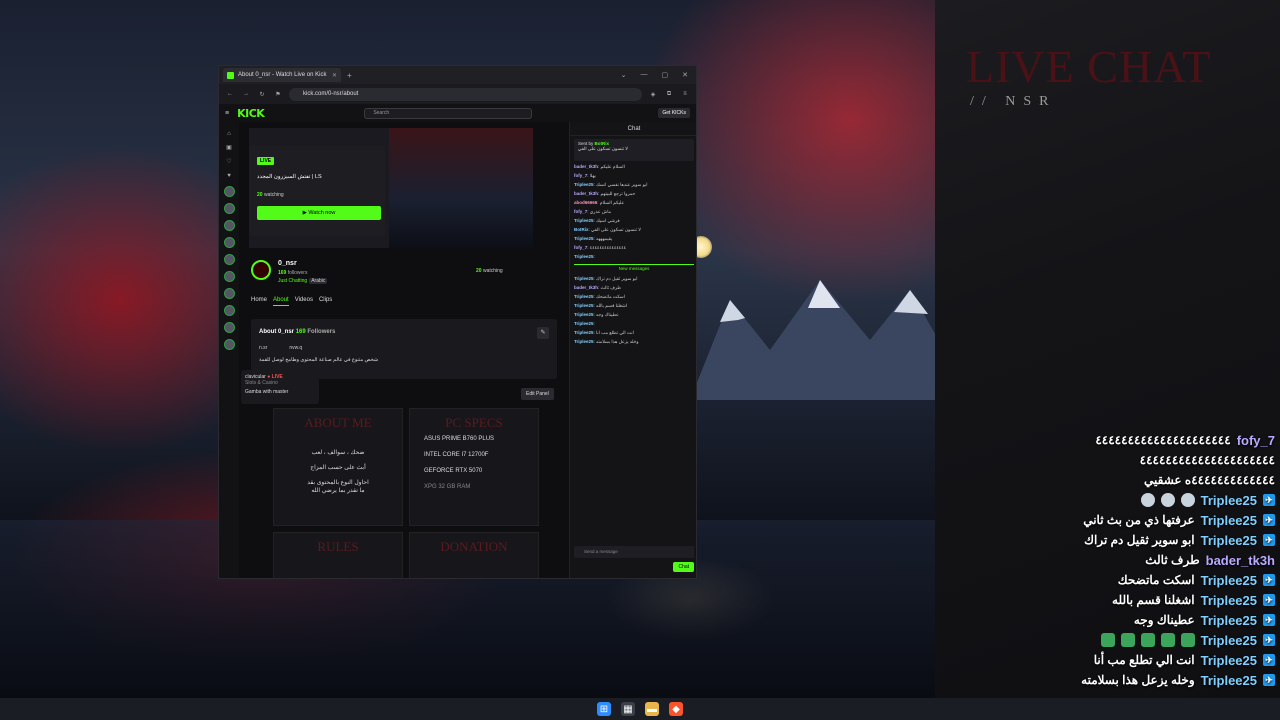 The height and width of the screenshot is (720, 1280). What do you see at coordinates (318, 281) in the screenshot?
I see `language-tag: Arabic` at bounding box center [318, 281].